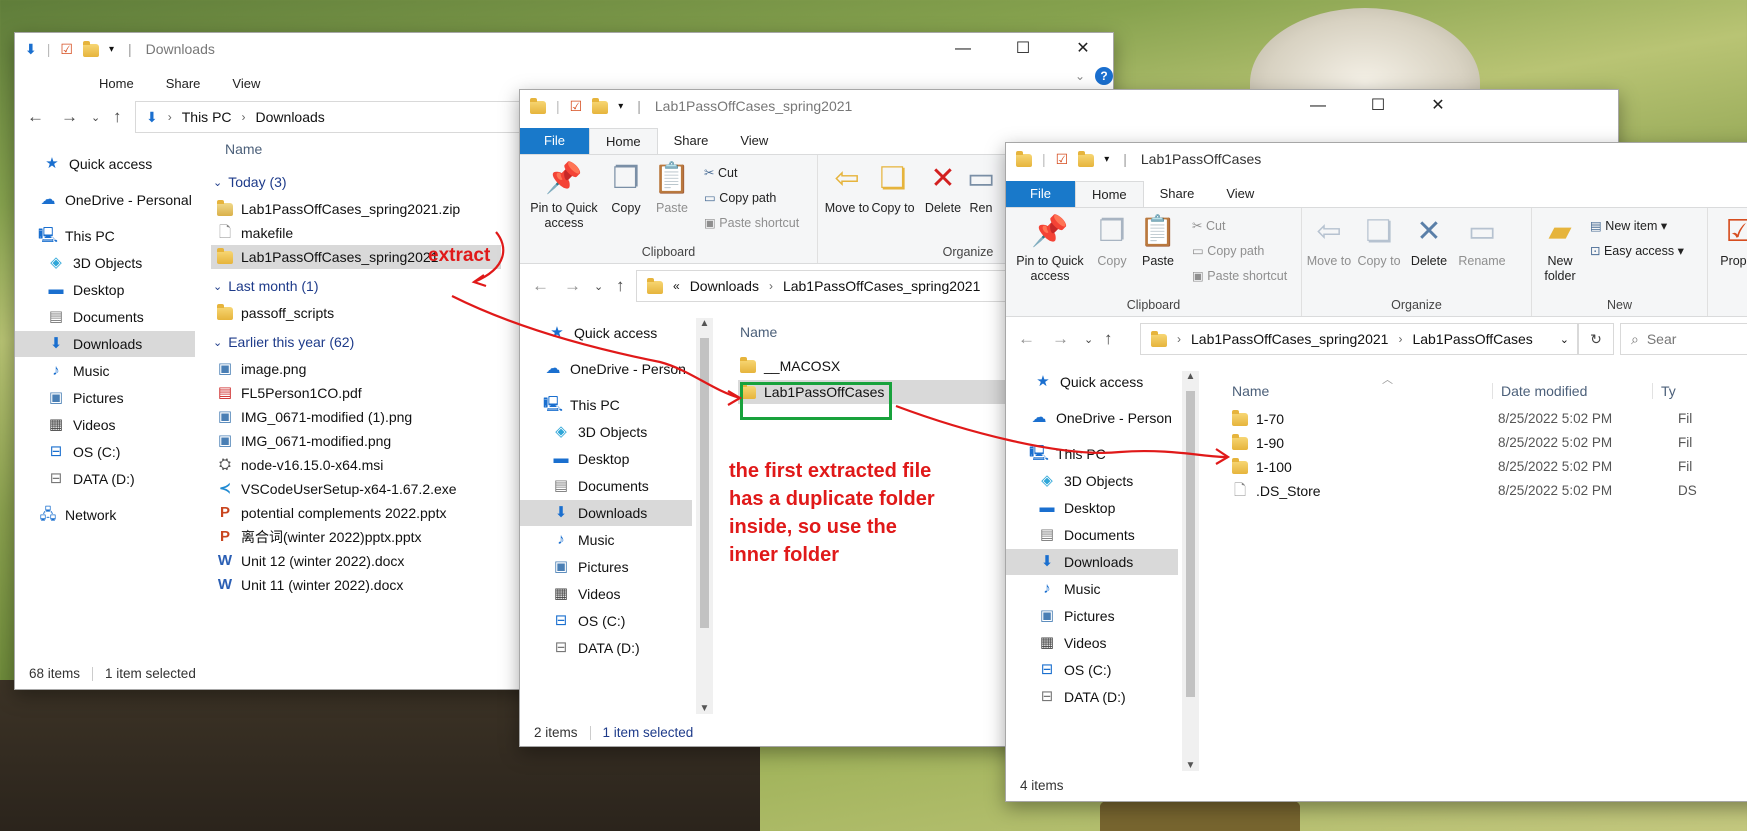  What do you see at coordinates (1329, 241) in the screenshot?
I see `move-to-button: ⇦ Move to` at bounding box center [1329, 241].